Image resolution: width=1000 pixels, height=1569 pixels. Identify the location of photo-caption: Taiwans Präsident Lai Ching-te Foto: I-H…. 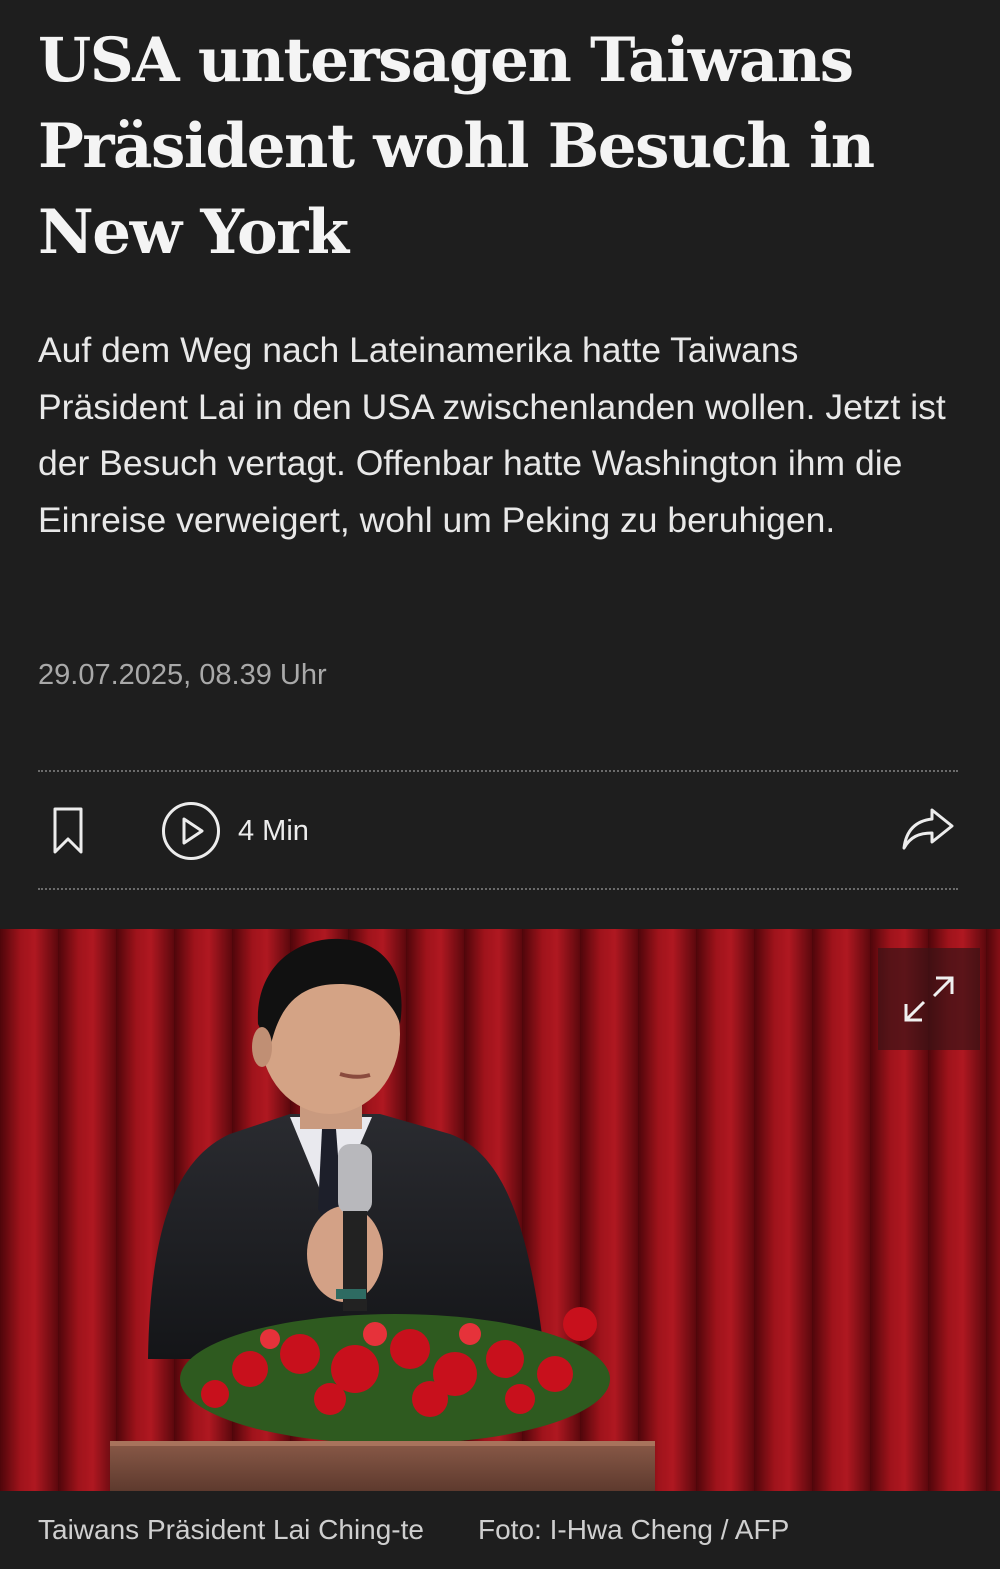
(500, 1530).